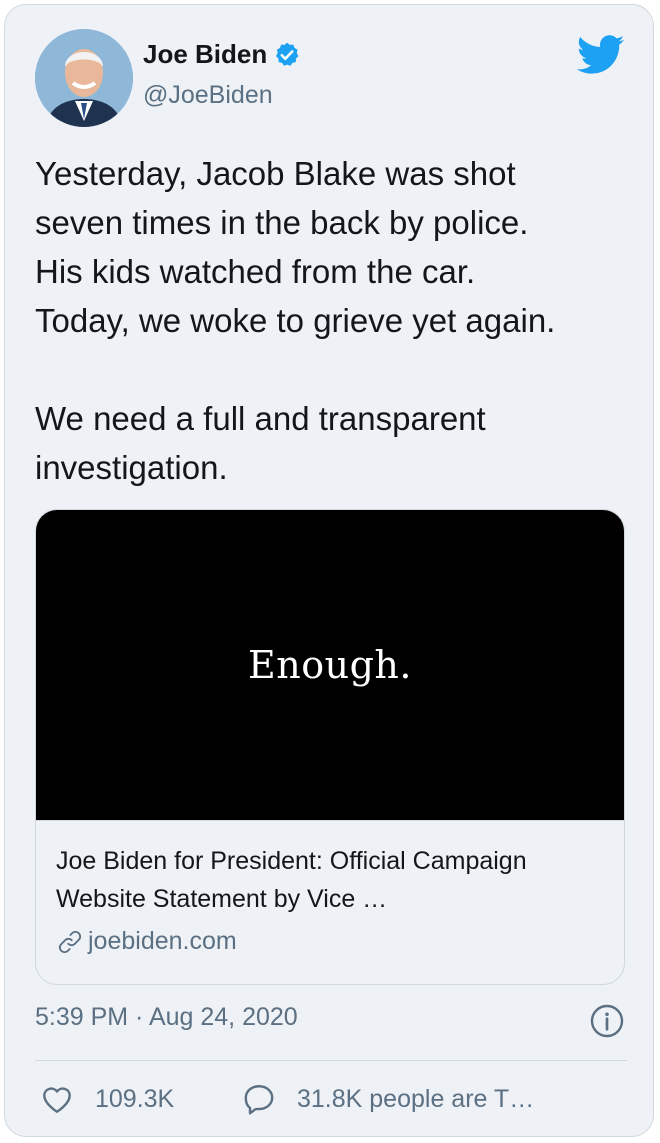 The height and width of the screenshot is (1143, 660). What do you see at coordinates (259, 1100) in the screenshot?
I see `speech-bubble-icon` at bounding box center [259, 1100].